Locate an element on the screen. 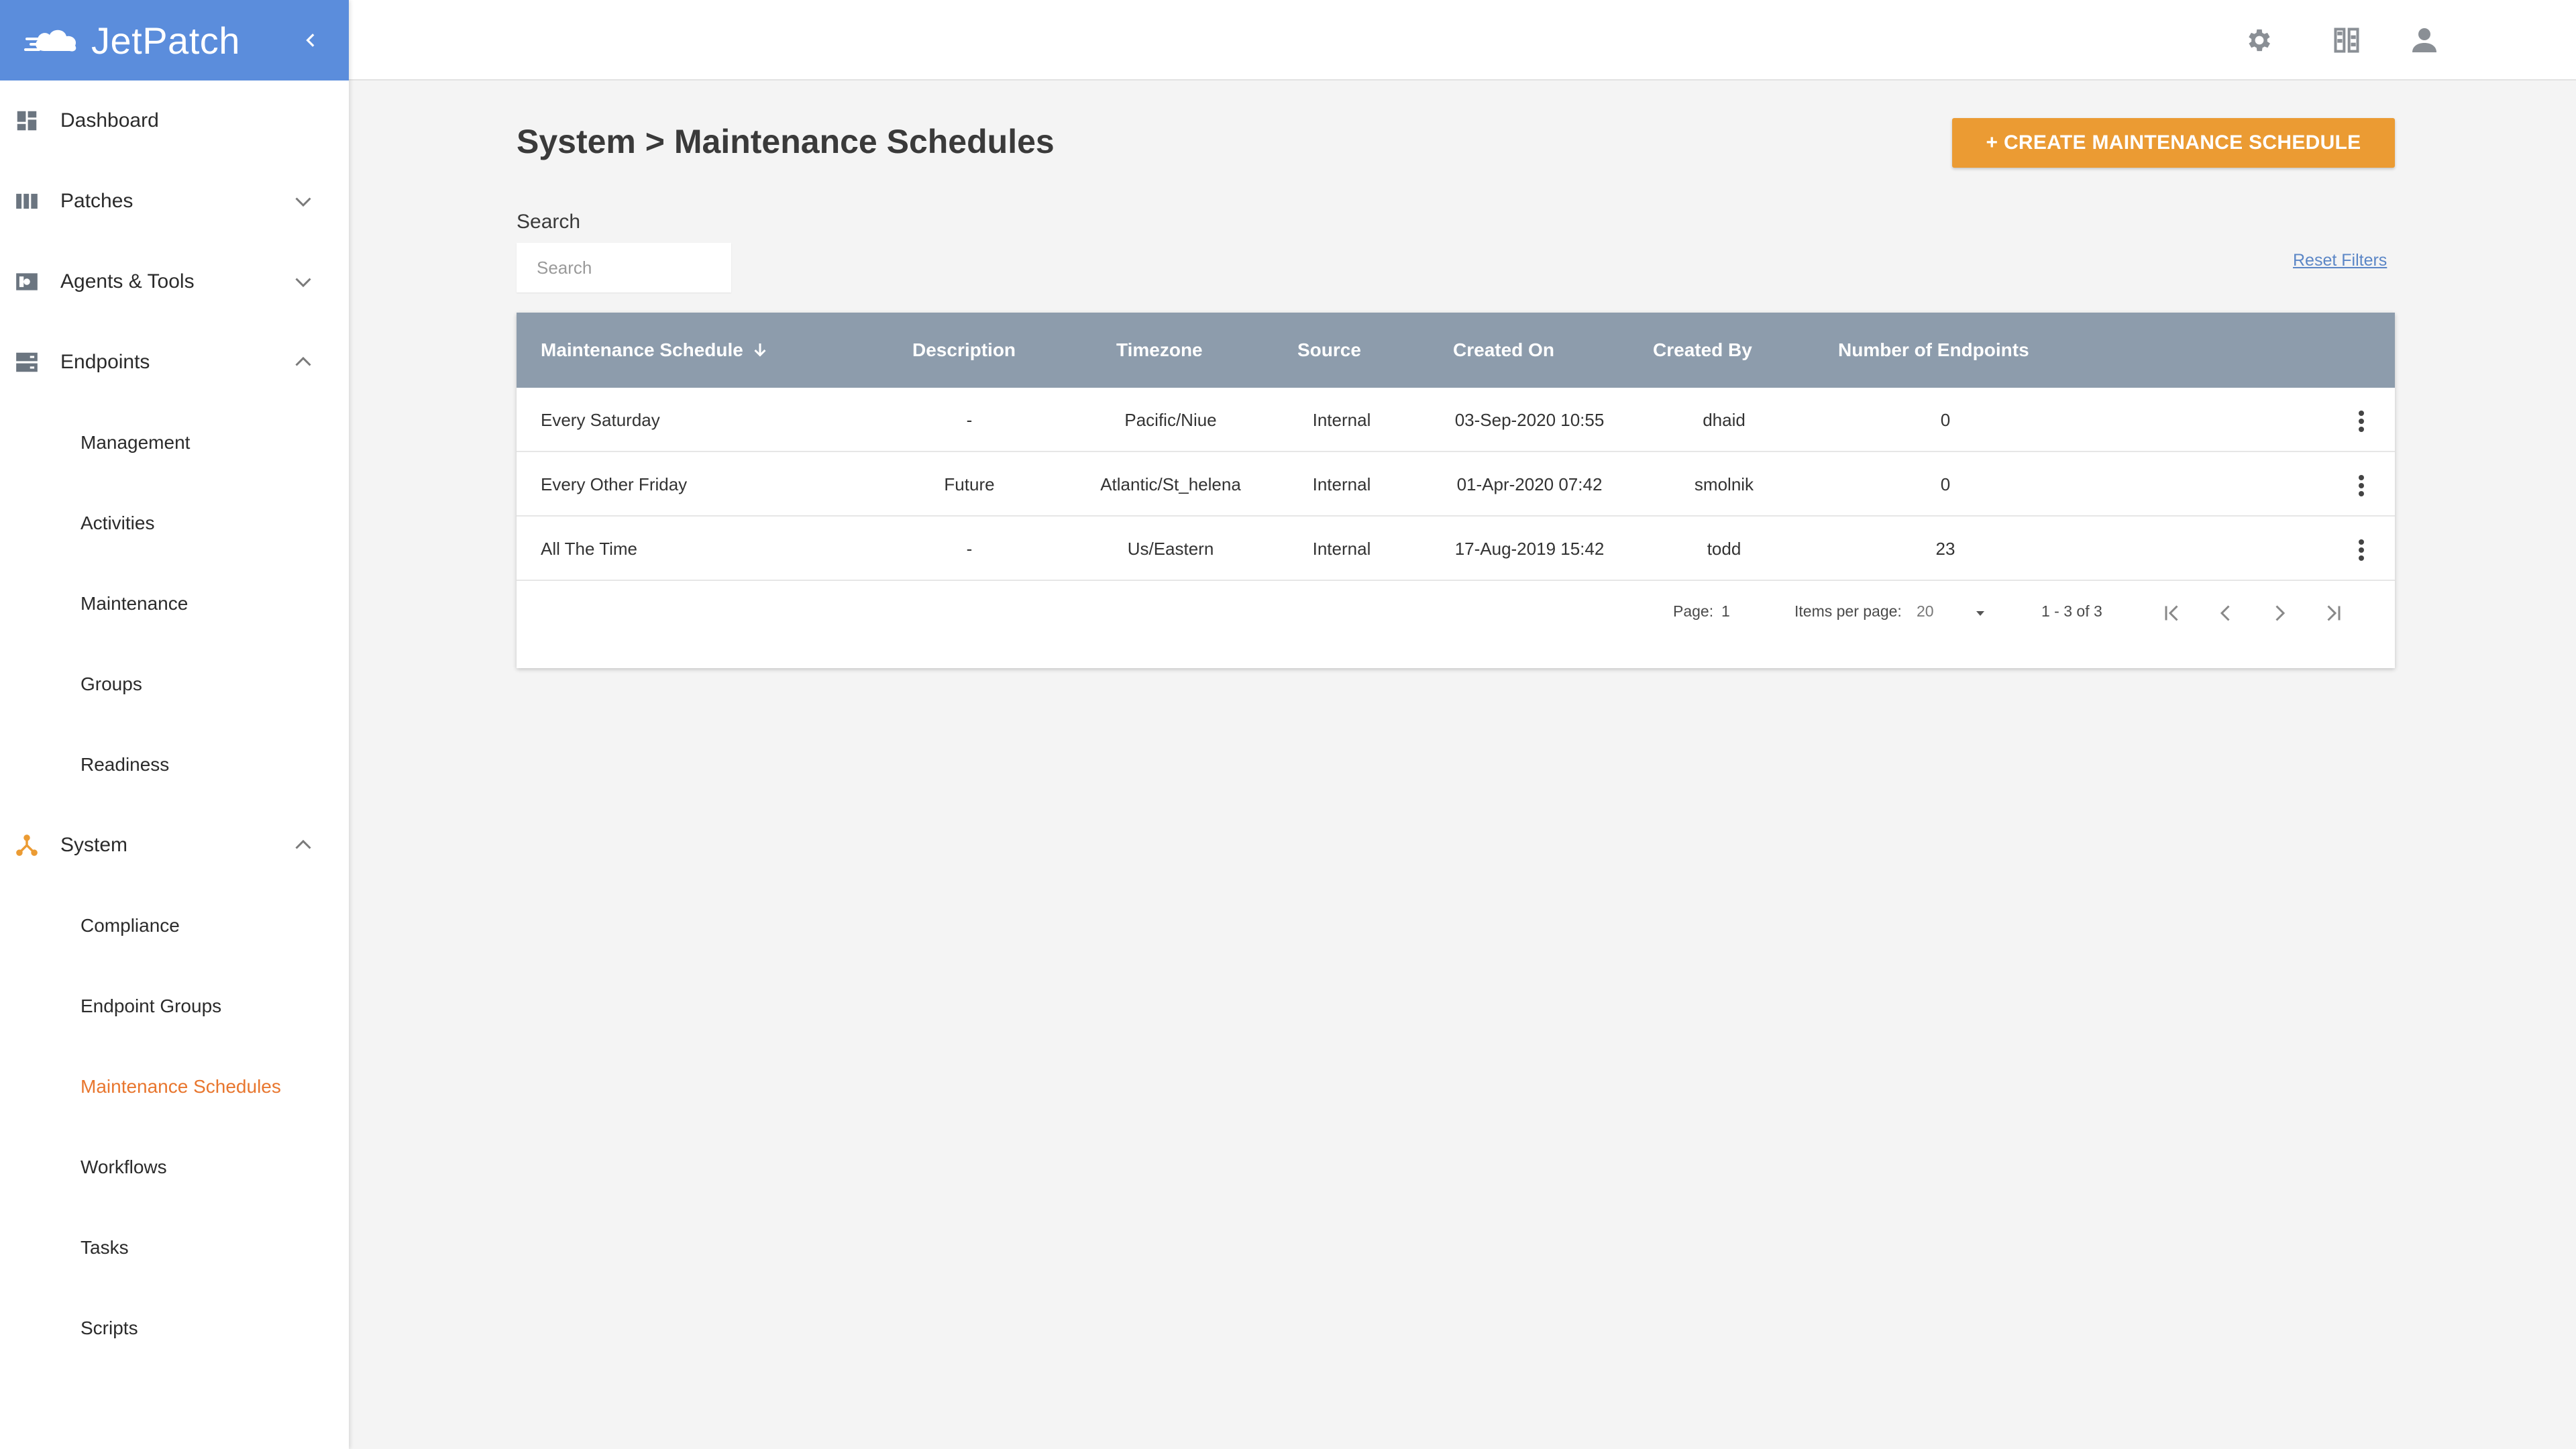 Image resolution: width=2576 pixels, height=1449 pixels. column-header-label: Number of Endpoints is located at coordinates (1933, 349).